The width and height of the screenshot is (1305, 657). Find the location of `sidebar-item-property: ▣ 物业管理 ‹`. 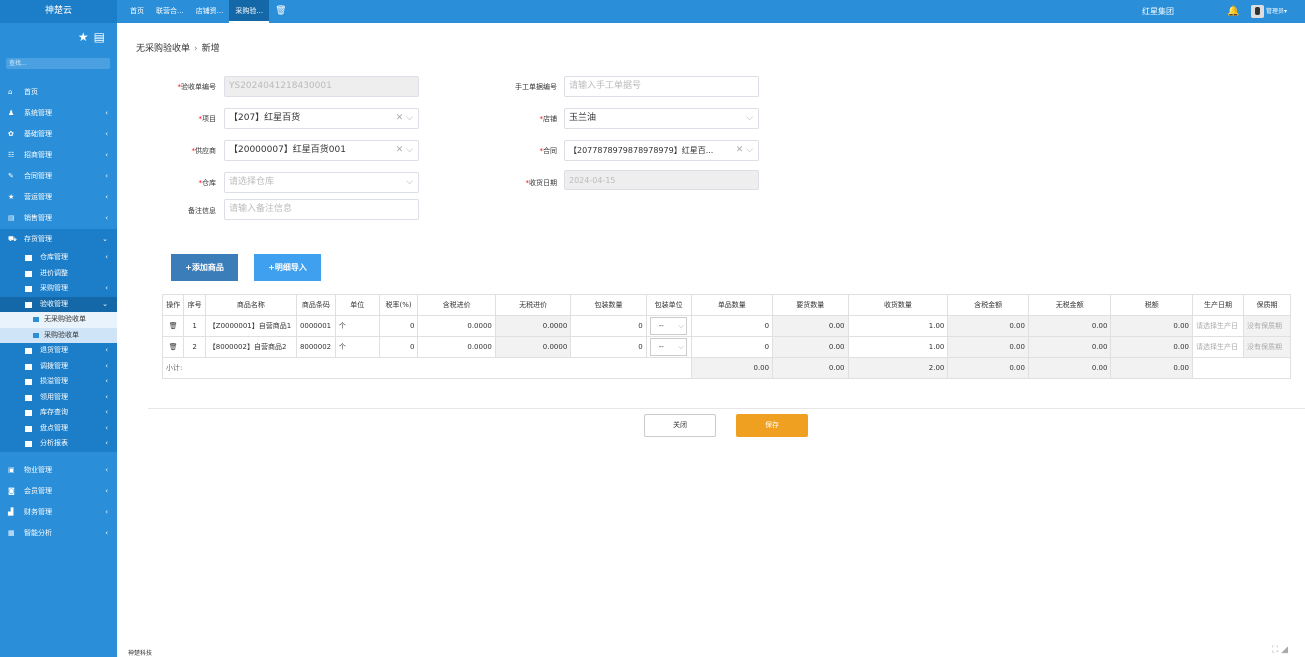

sidebar-item-property: ▣ 物业管理 ‹ is located at coordinates (58, 470).